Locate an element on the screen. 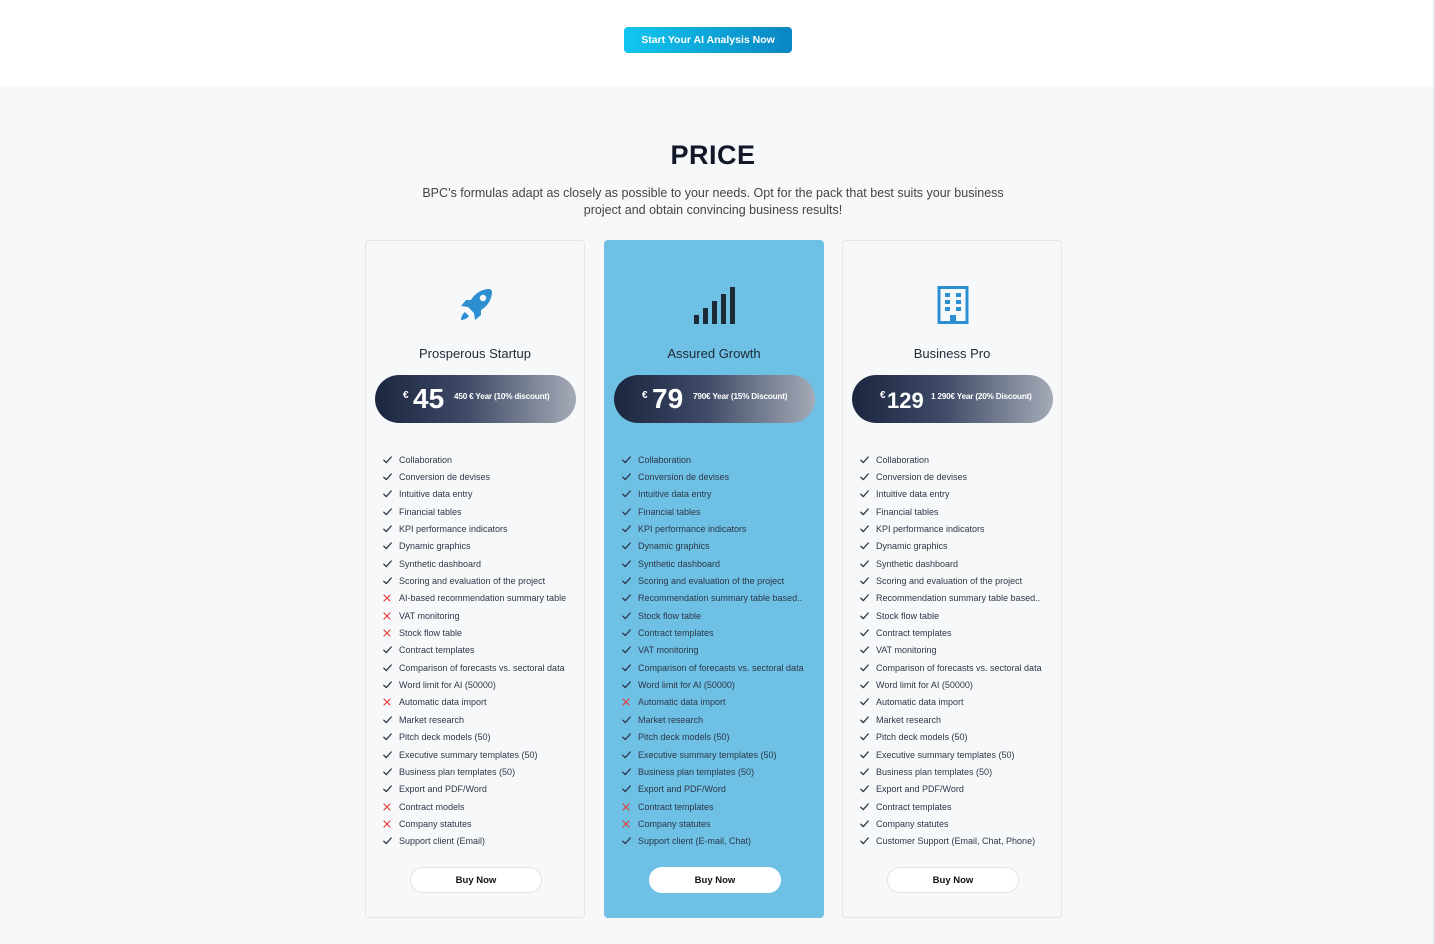 Image resolution: width=1435 pixels, height=944 pixels. feature-item: Executive summary templates (50) is located at coordinates (960, 754).